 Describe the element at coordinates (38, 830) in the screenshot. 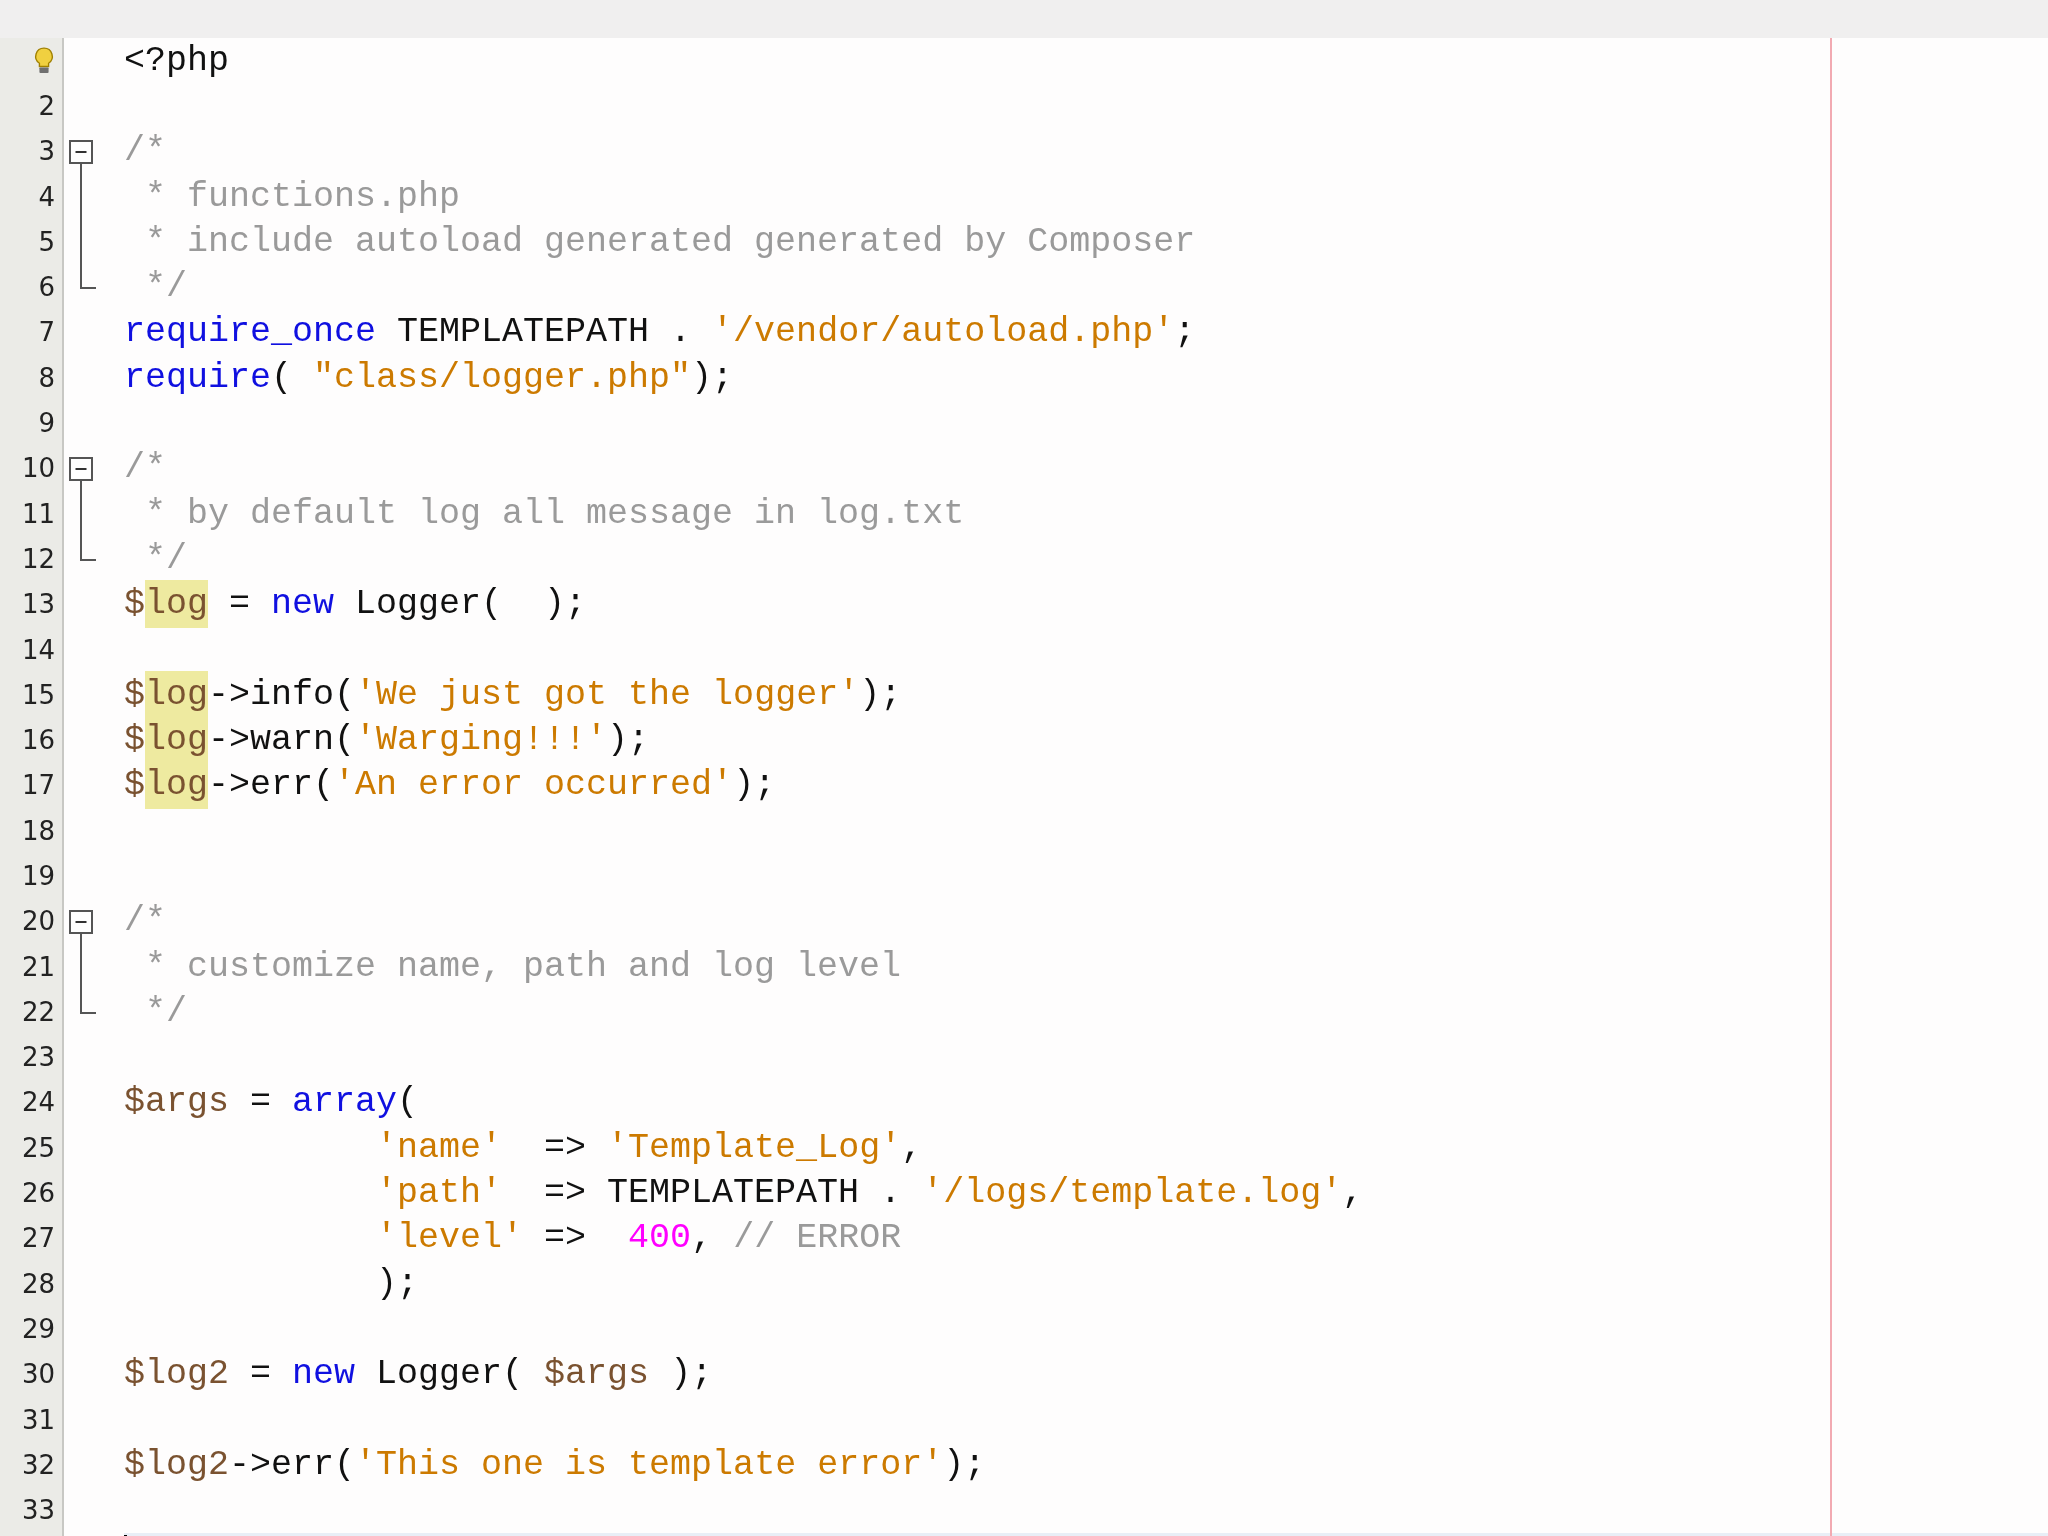

I see `line-number: 18` at that location.